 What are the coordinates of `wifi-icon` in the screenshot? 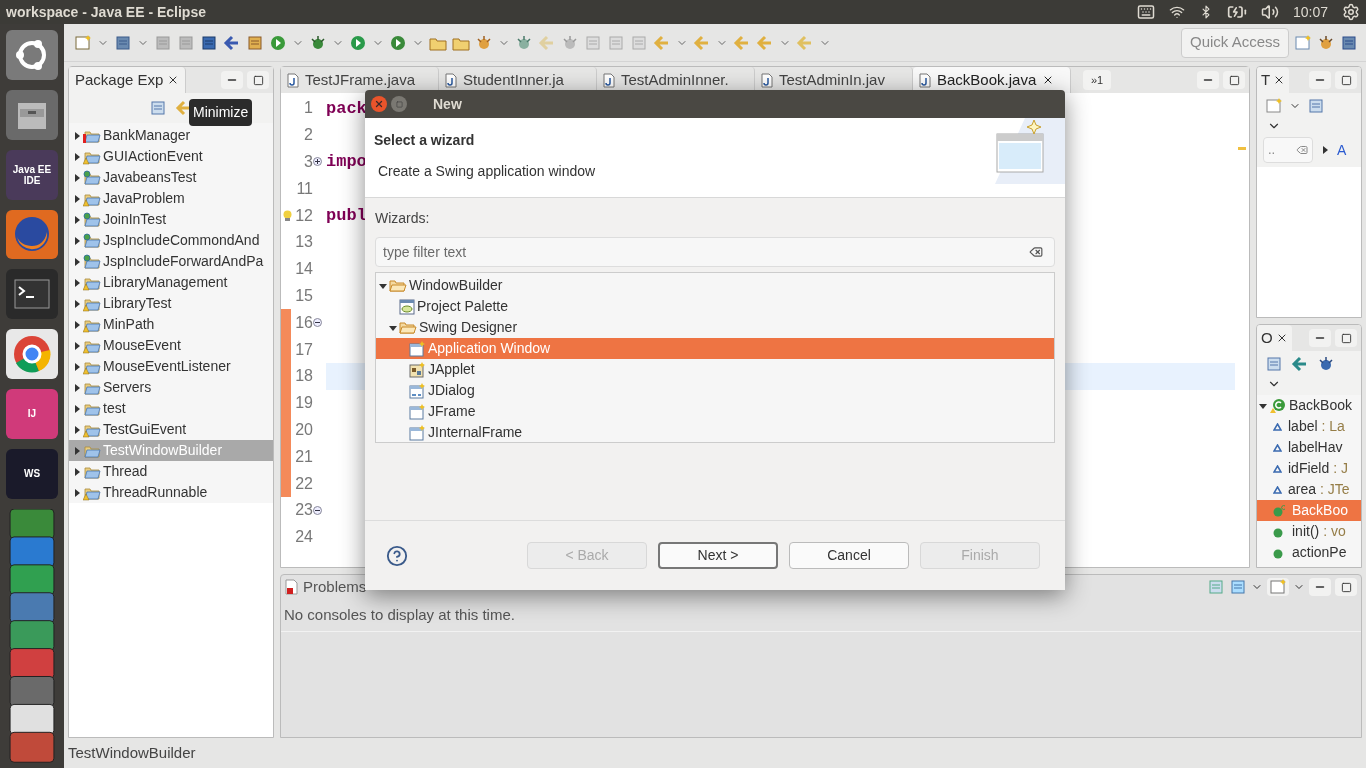 It's located at (1176, 12).